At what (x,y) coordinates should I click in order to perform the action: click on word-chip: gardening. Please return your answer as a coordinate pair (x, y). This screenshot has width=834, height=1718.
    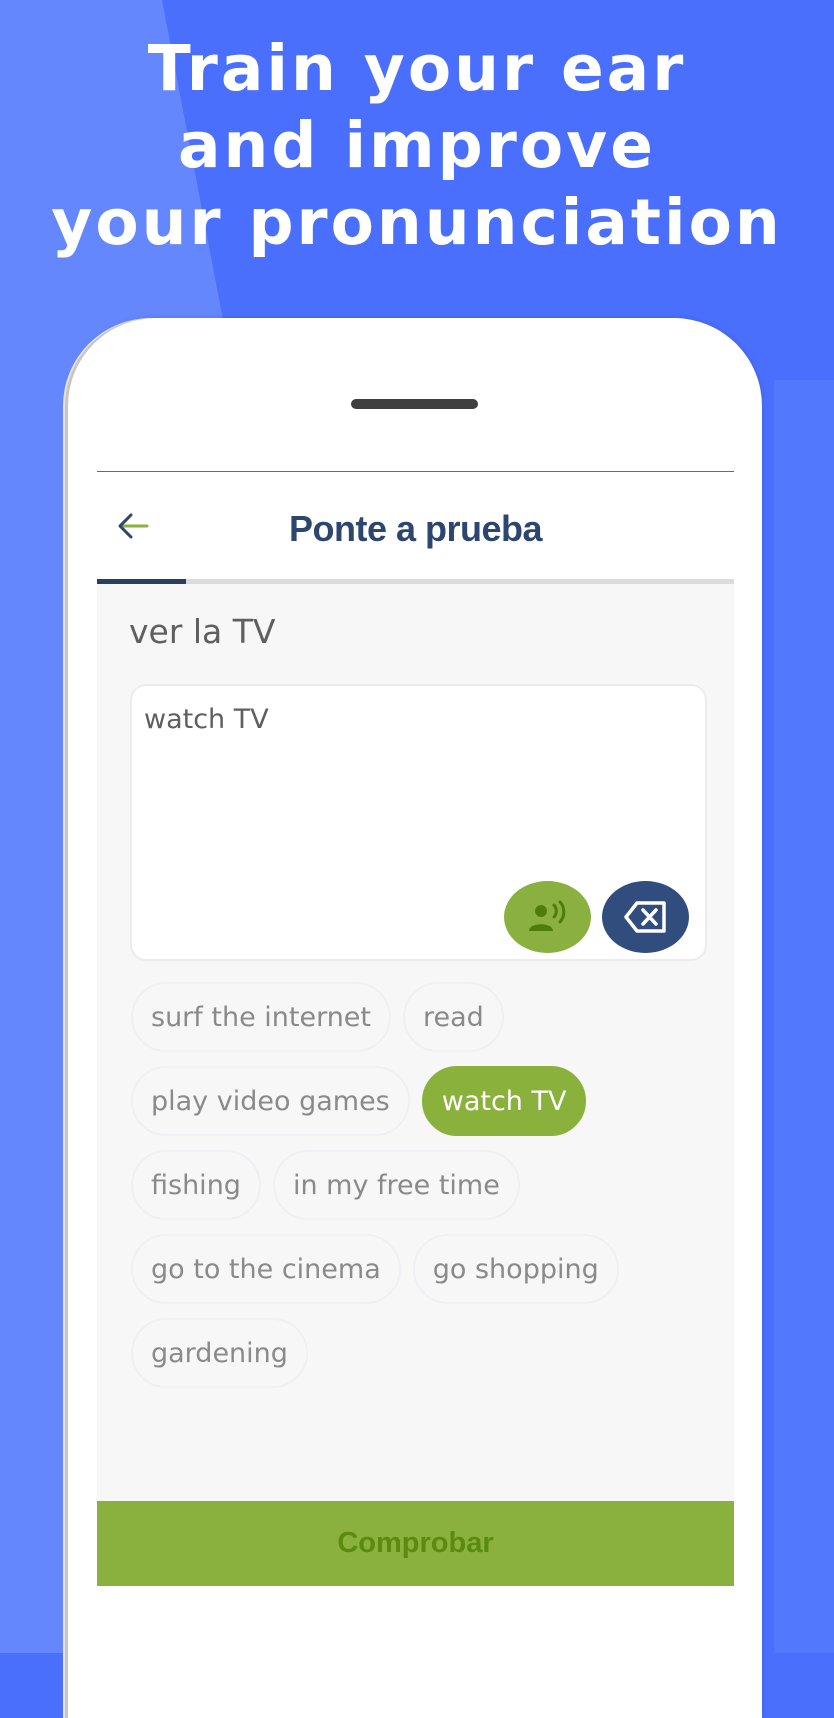
    Looking at the image, I should click on (219, 1353).